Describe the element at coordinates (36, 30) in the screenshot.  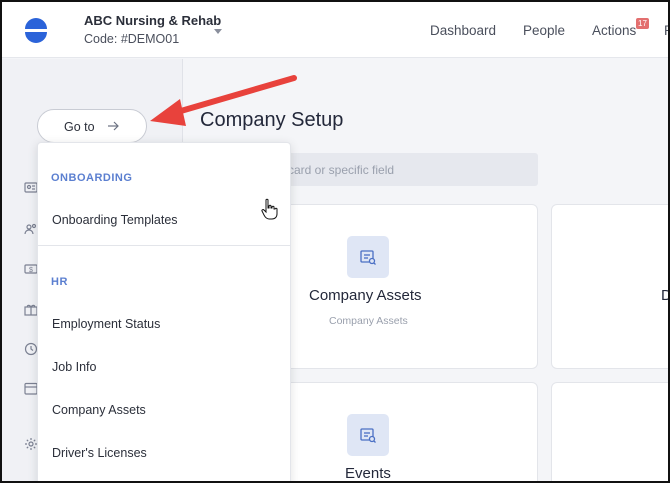
I see `company-logo` at that location.